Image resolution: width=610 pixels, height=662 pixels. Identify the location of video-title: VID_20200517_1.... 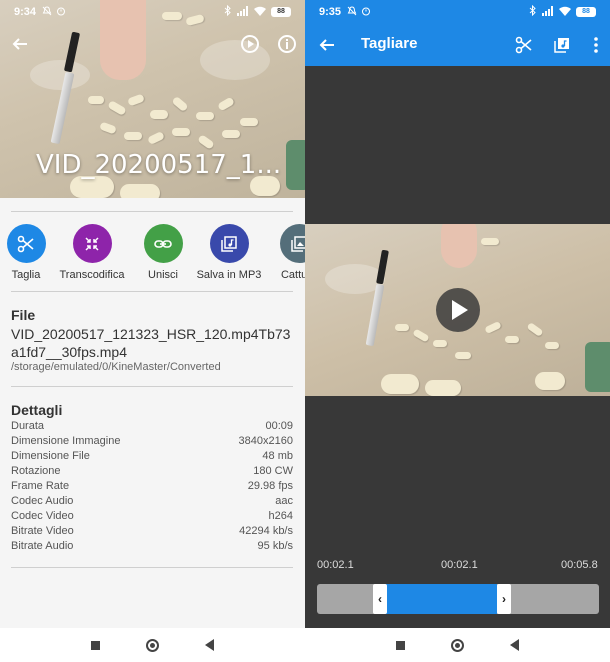
(159, 165).